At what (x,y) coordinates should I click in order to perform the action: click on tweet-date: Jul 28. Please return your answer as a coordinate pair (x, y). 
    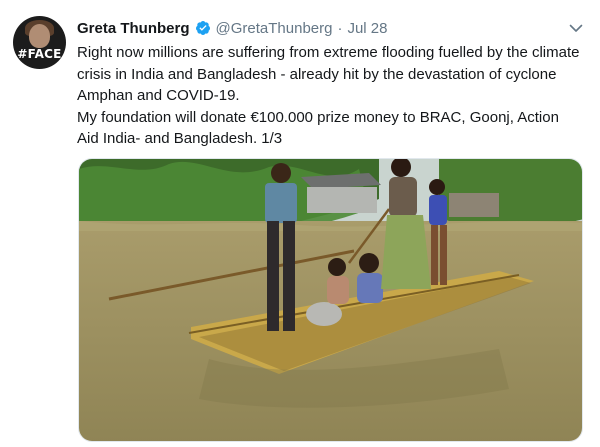
    Looking at the image, I should click on (367, 28).